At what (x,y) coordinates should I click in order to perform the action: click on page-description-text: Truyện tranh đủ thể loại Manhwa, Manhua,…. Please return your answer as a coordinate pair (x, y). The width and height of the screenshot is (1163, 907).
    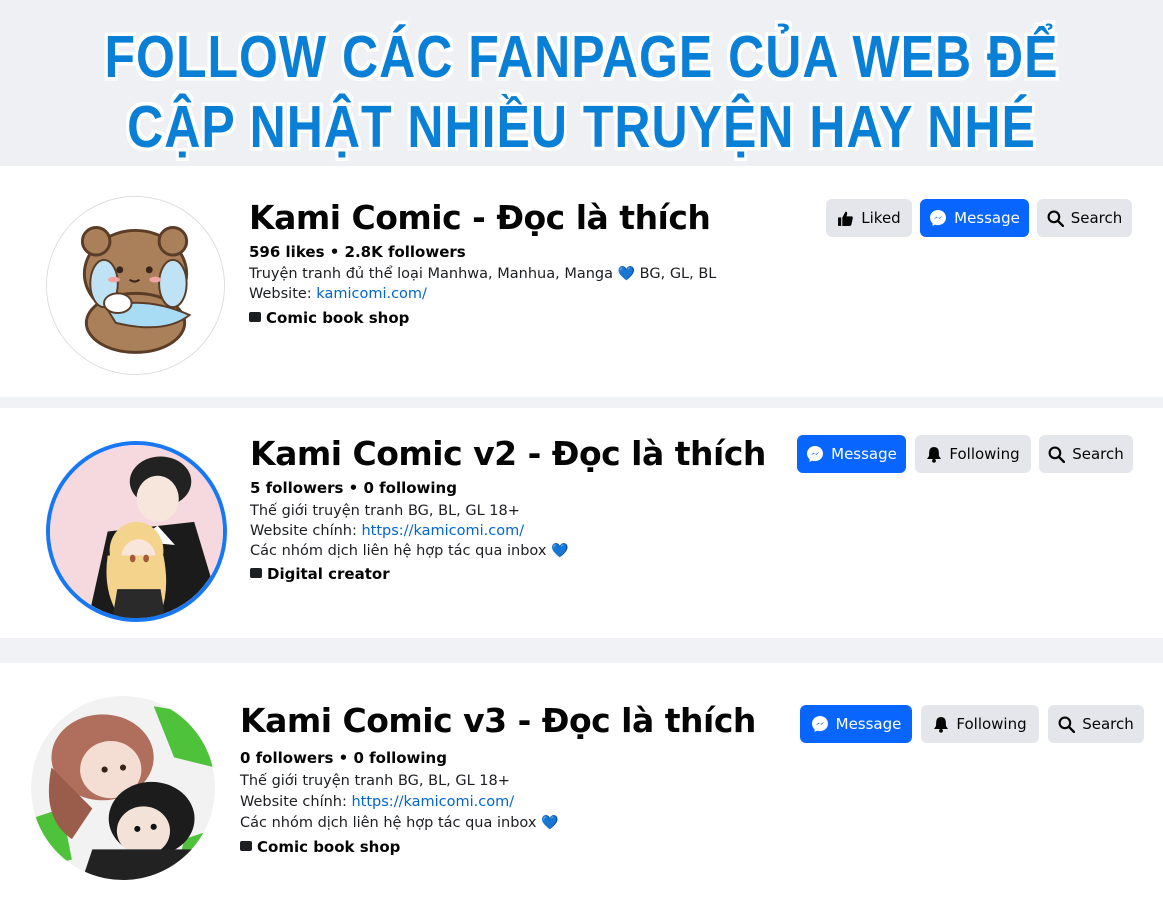
    Looking at the image, I should click on (431, 274).